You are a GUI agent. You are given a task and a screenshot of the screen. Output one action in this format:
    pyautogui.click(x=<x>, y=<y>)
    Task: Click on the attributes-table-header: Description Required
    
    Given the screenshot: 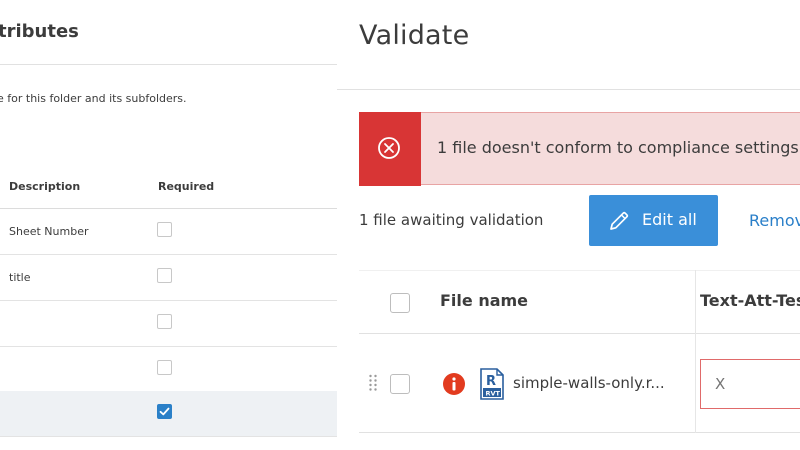 What is the action you would take?
    pyautogui.click(x=168, y=192)
    